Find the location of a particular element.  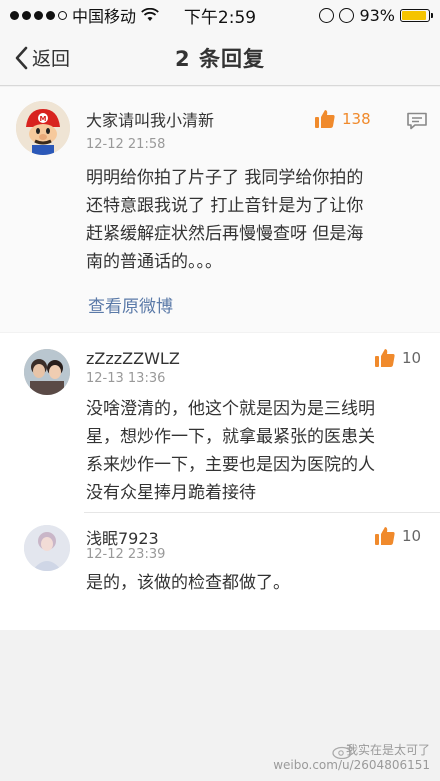

status-bar: 中国移动 下午2:59 93% is located at coordinates (220, 15).